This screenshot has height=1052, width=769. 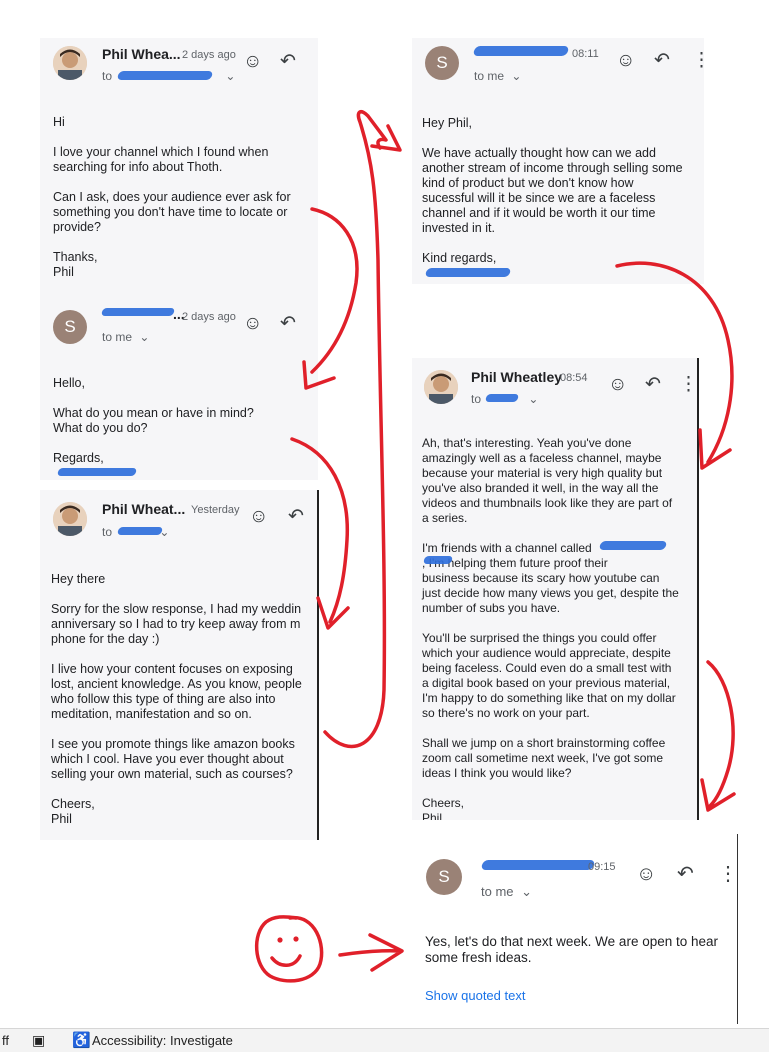 What do you see at coordinates (5, 1040) in the screenshot?
I see `status-fragment: ff` at bounding box center [5, 1040].